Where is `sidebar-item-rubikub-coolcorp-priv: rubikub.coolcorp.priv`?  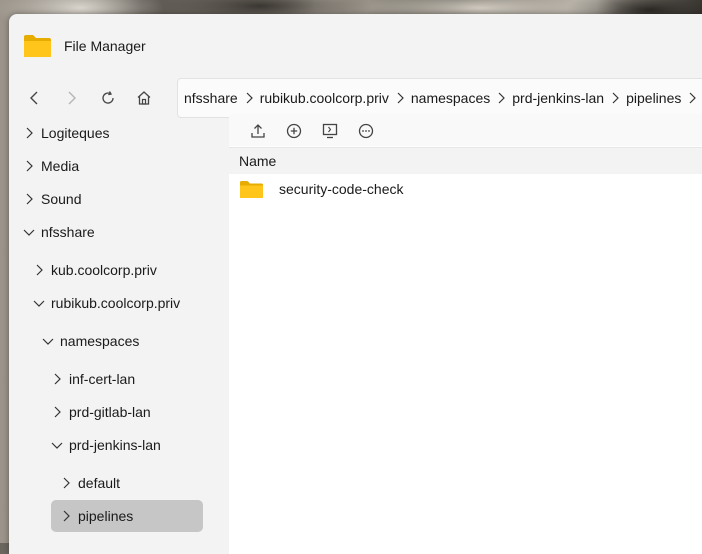
sidebar-item-rubikub-coolcorp-priv: rubikub.coolcorp.priv is located at coordinates (106, 303).